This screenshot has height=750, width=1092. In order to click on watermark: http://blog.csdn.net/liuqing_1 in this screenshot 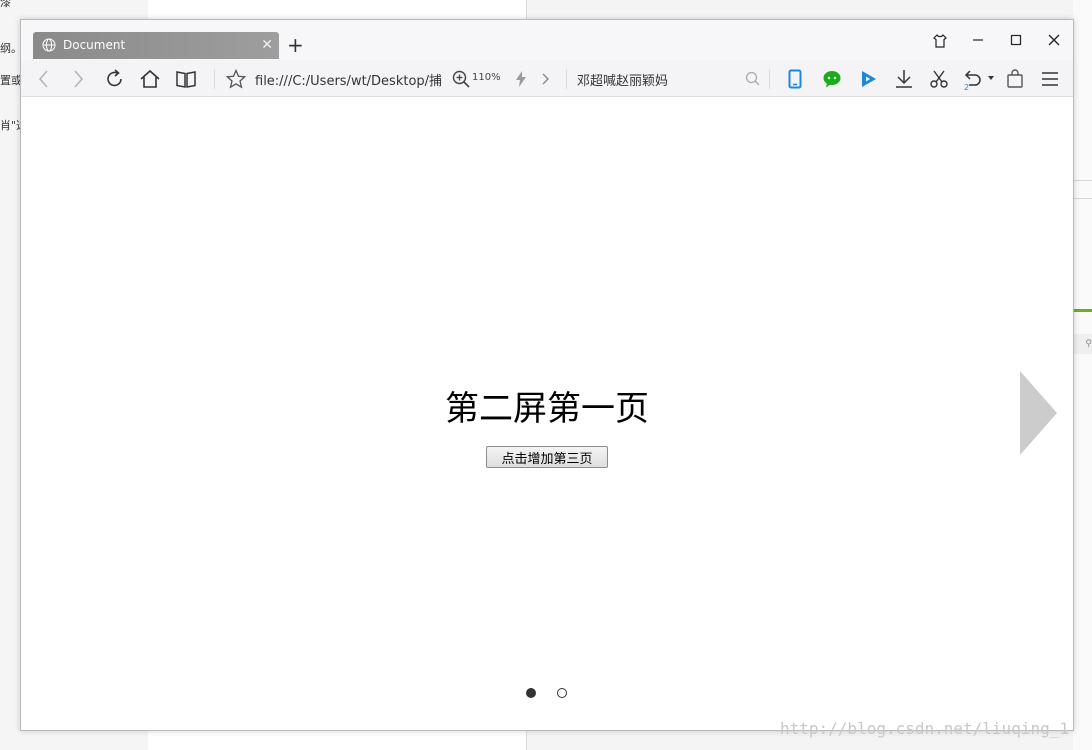, I will do `click(924, 728)`.